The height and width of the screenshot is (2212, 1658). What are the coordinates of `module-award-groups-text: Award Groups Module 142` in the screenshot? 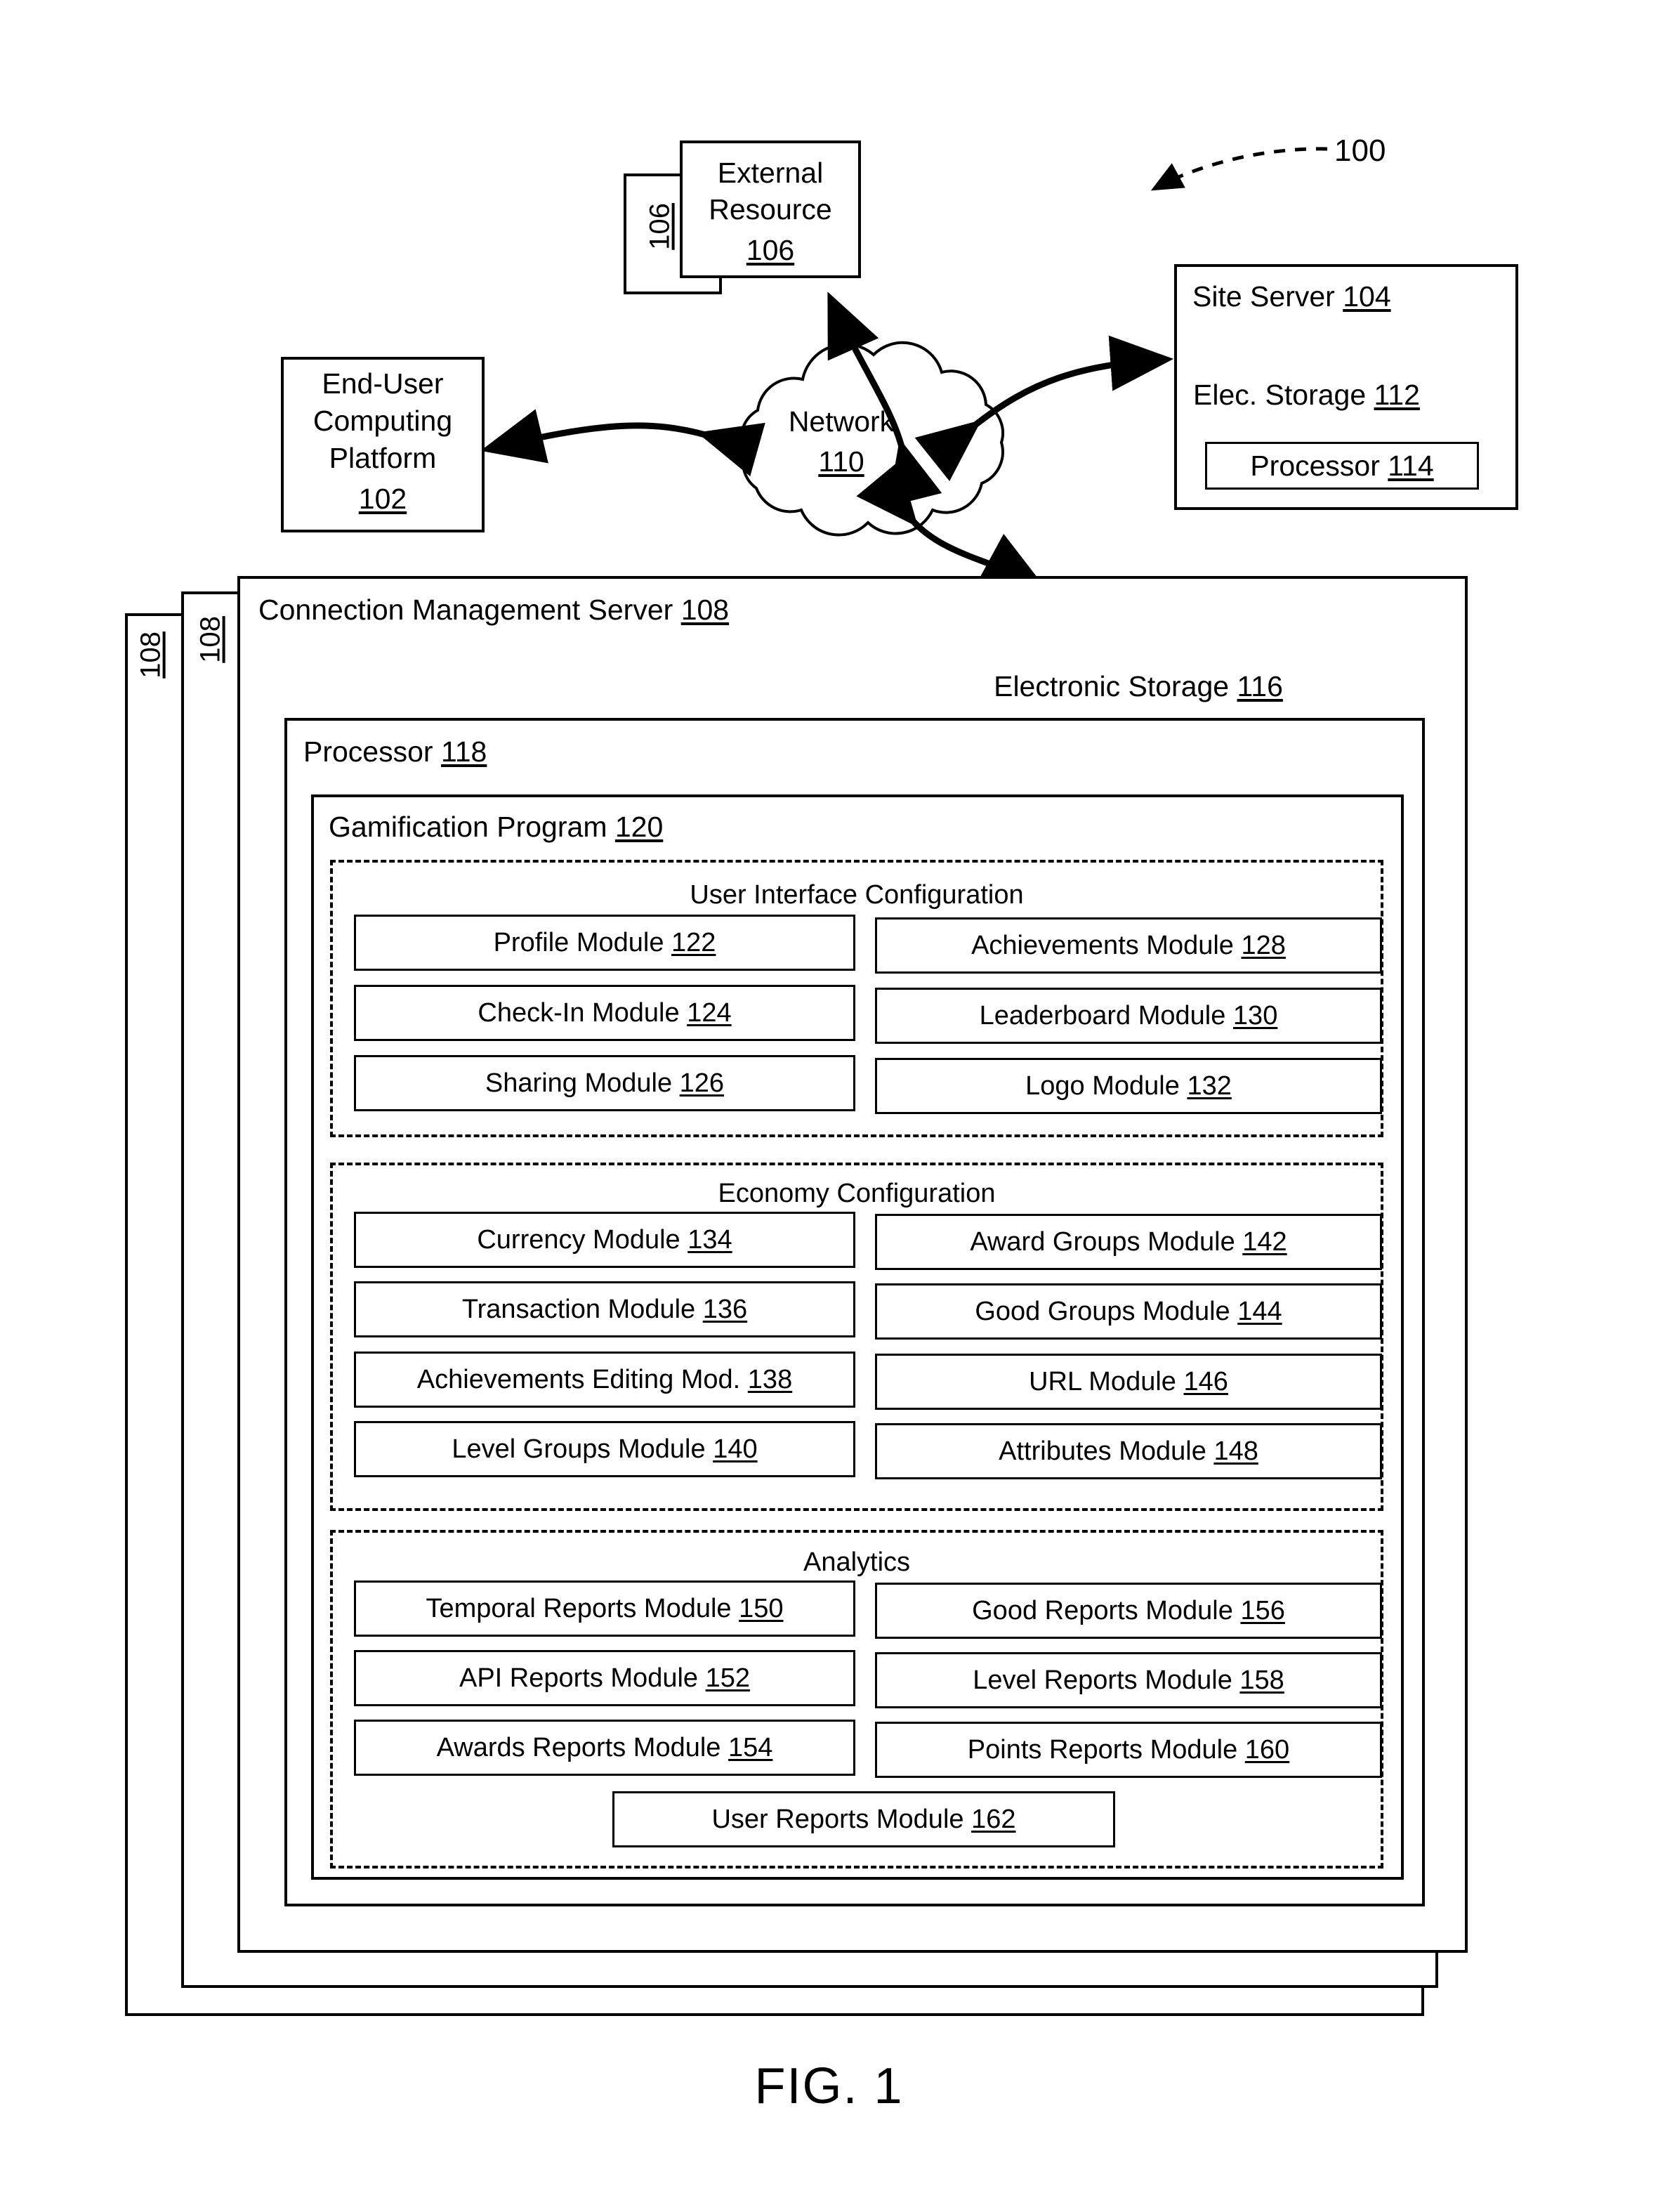 It's located at (1128, 1242).